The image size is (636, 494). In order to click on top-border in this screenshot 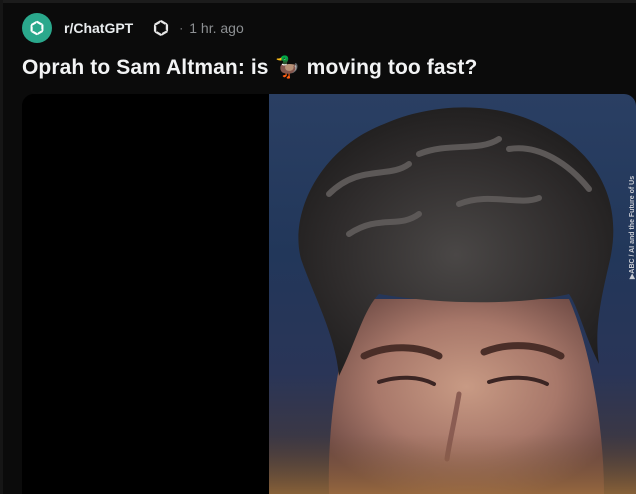, I will do `click(318, 1)`.